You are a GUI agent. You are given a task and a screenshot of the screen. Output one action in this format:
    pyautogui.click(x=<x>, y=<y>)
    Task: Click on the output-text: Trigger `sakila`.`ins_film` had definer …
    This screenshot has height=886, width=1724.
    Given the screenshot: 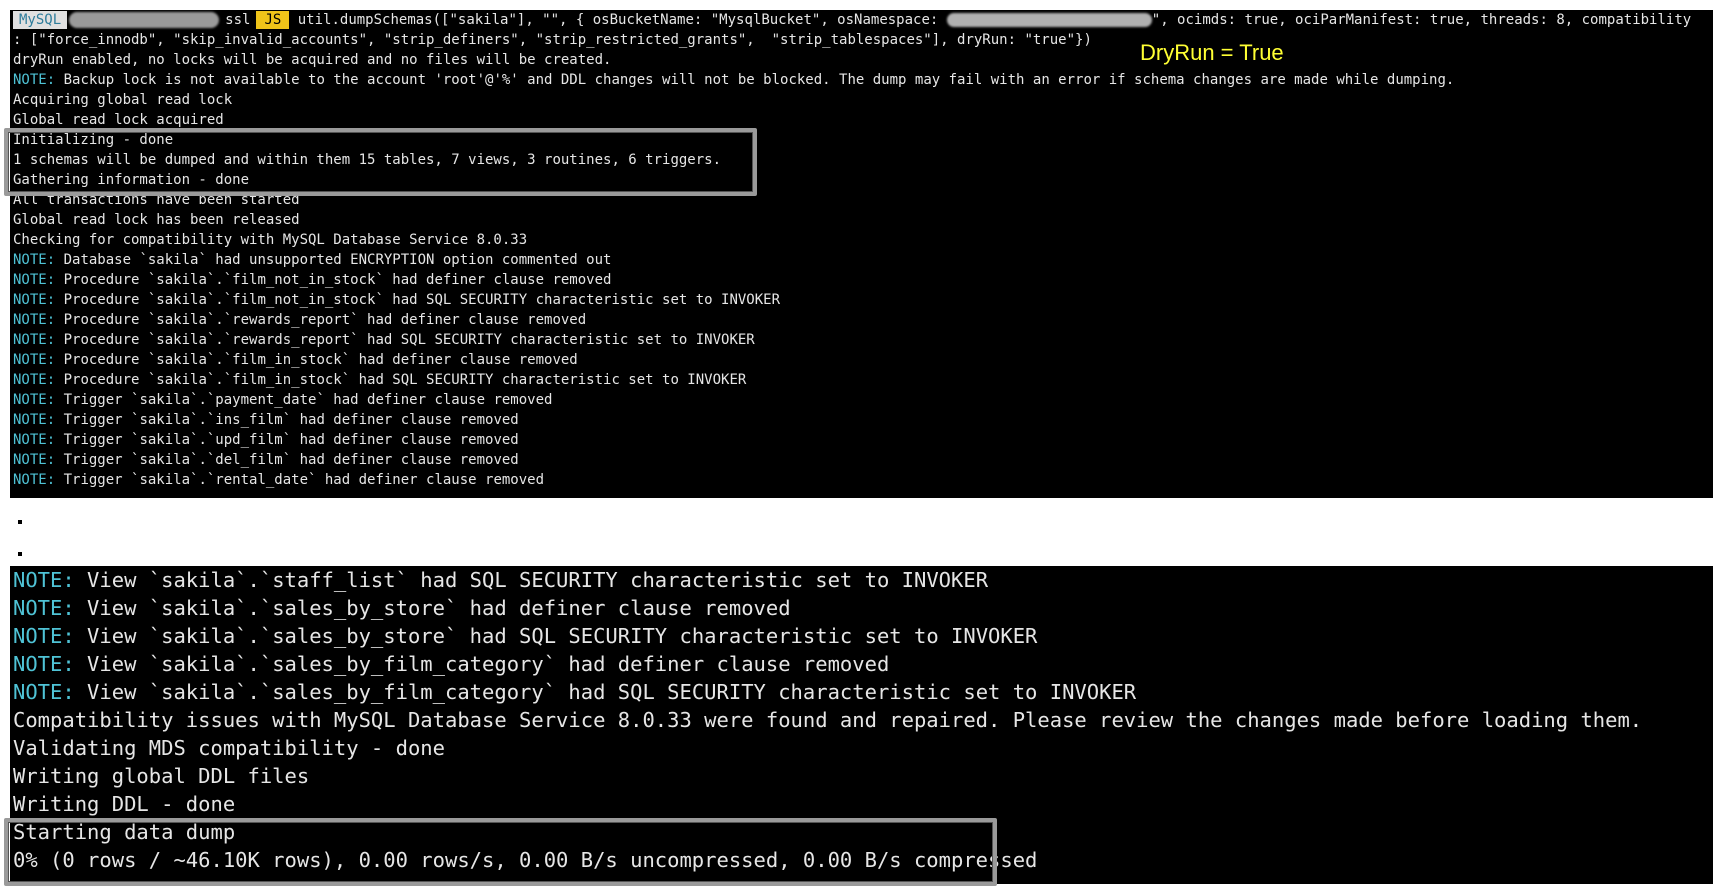 What is the action you would take?
    pyautogui.click(x=287, y=420)
    